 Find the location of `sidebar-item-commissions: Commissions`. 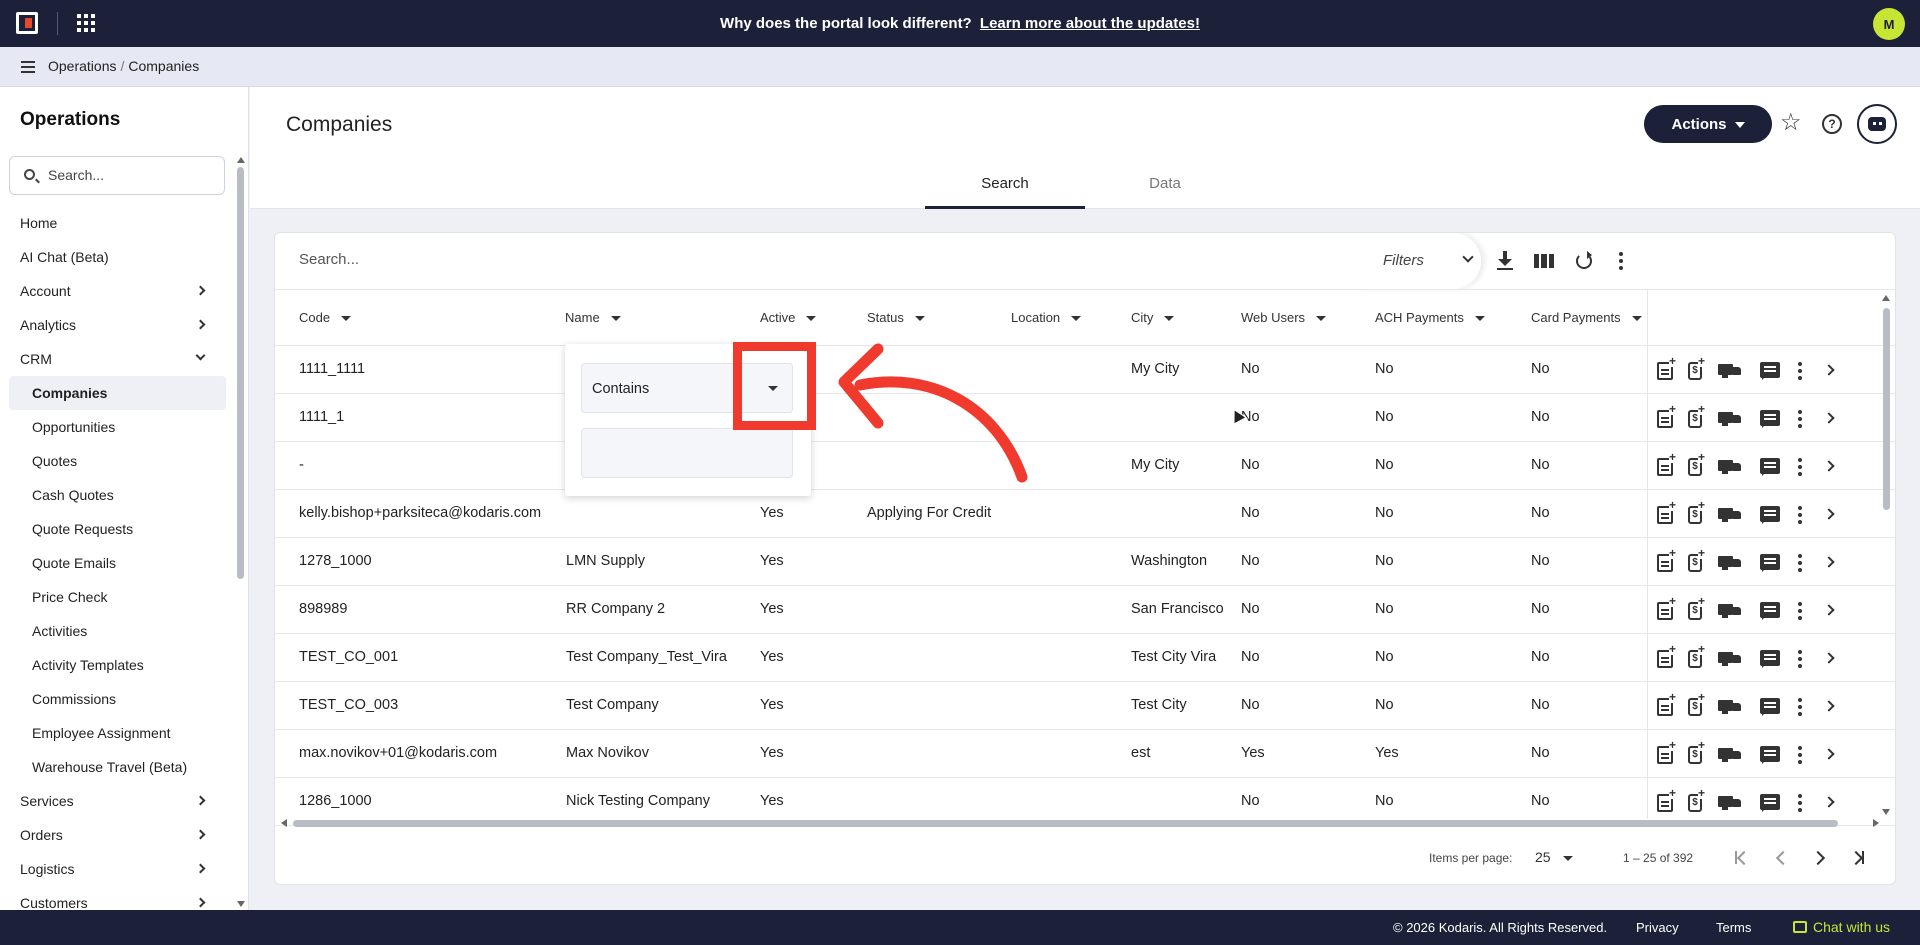

sidebar-item-commissions: Commissions is located at coordinates (118, 699).